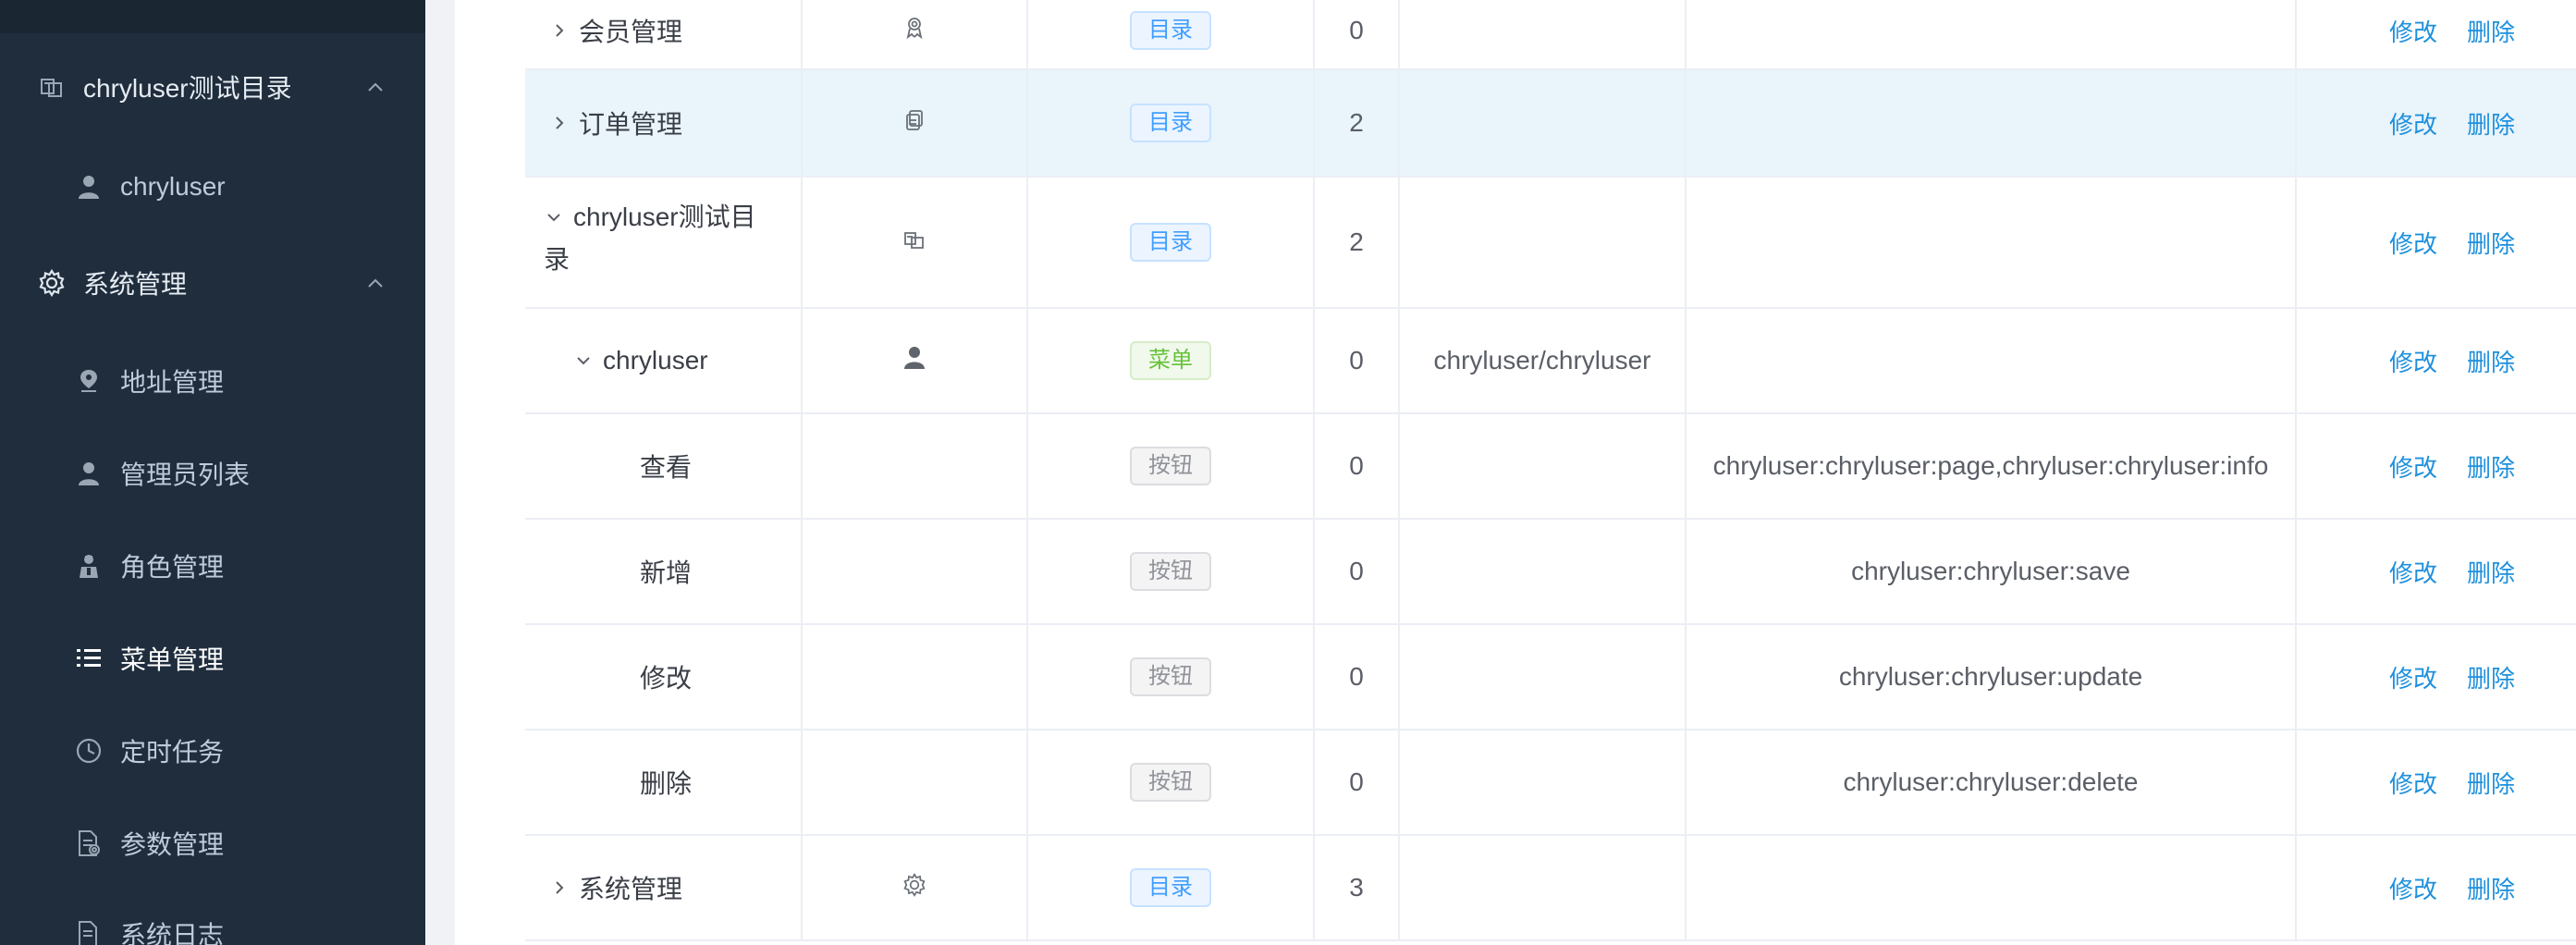  Describe the element at coordinates (185, 475) in the screenshot. I see `sidebar-item-label: 管理员列表` at that location.